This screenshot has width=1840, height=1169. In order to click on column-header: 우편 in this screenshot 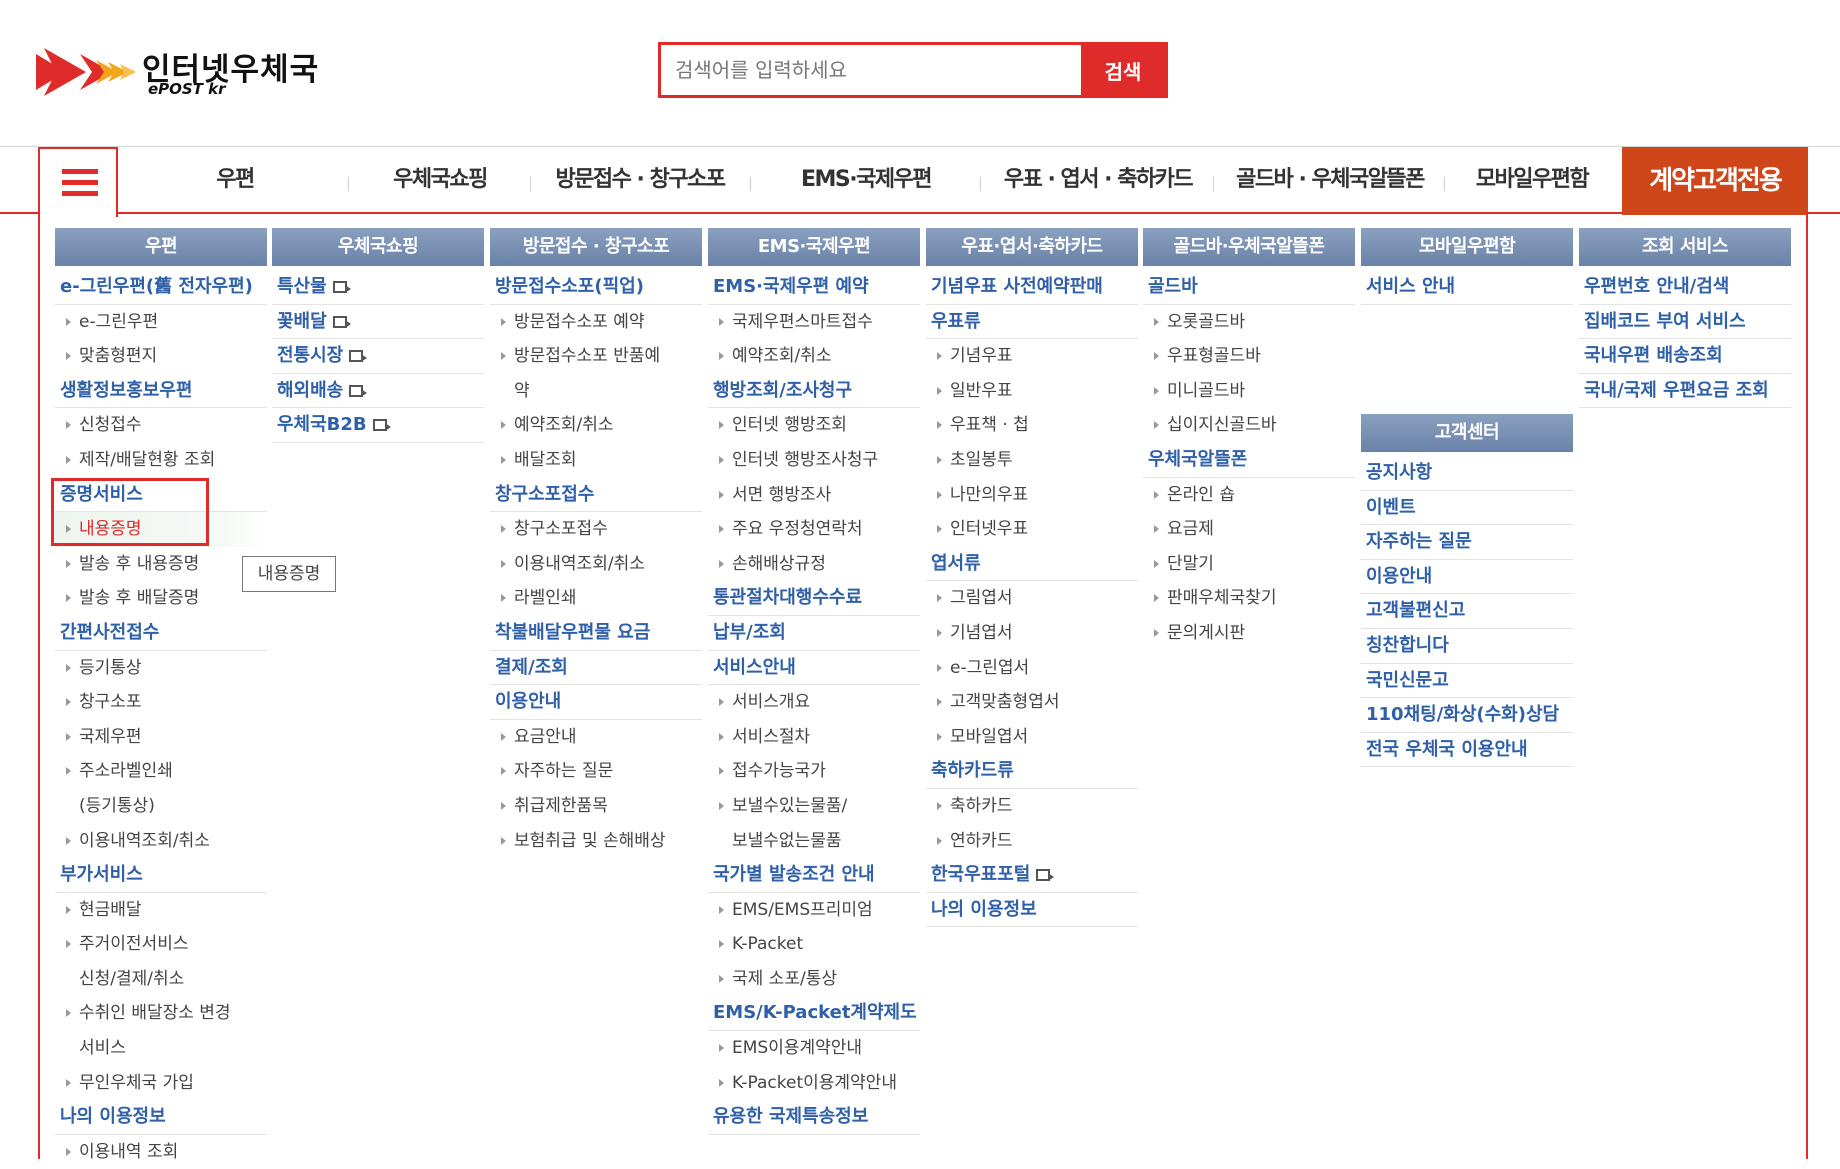, I will do `click(161, 247)`.